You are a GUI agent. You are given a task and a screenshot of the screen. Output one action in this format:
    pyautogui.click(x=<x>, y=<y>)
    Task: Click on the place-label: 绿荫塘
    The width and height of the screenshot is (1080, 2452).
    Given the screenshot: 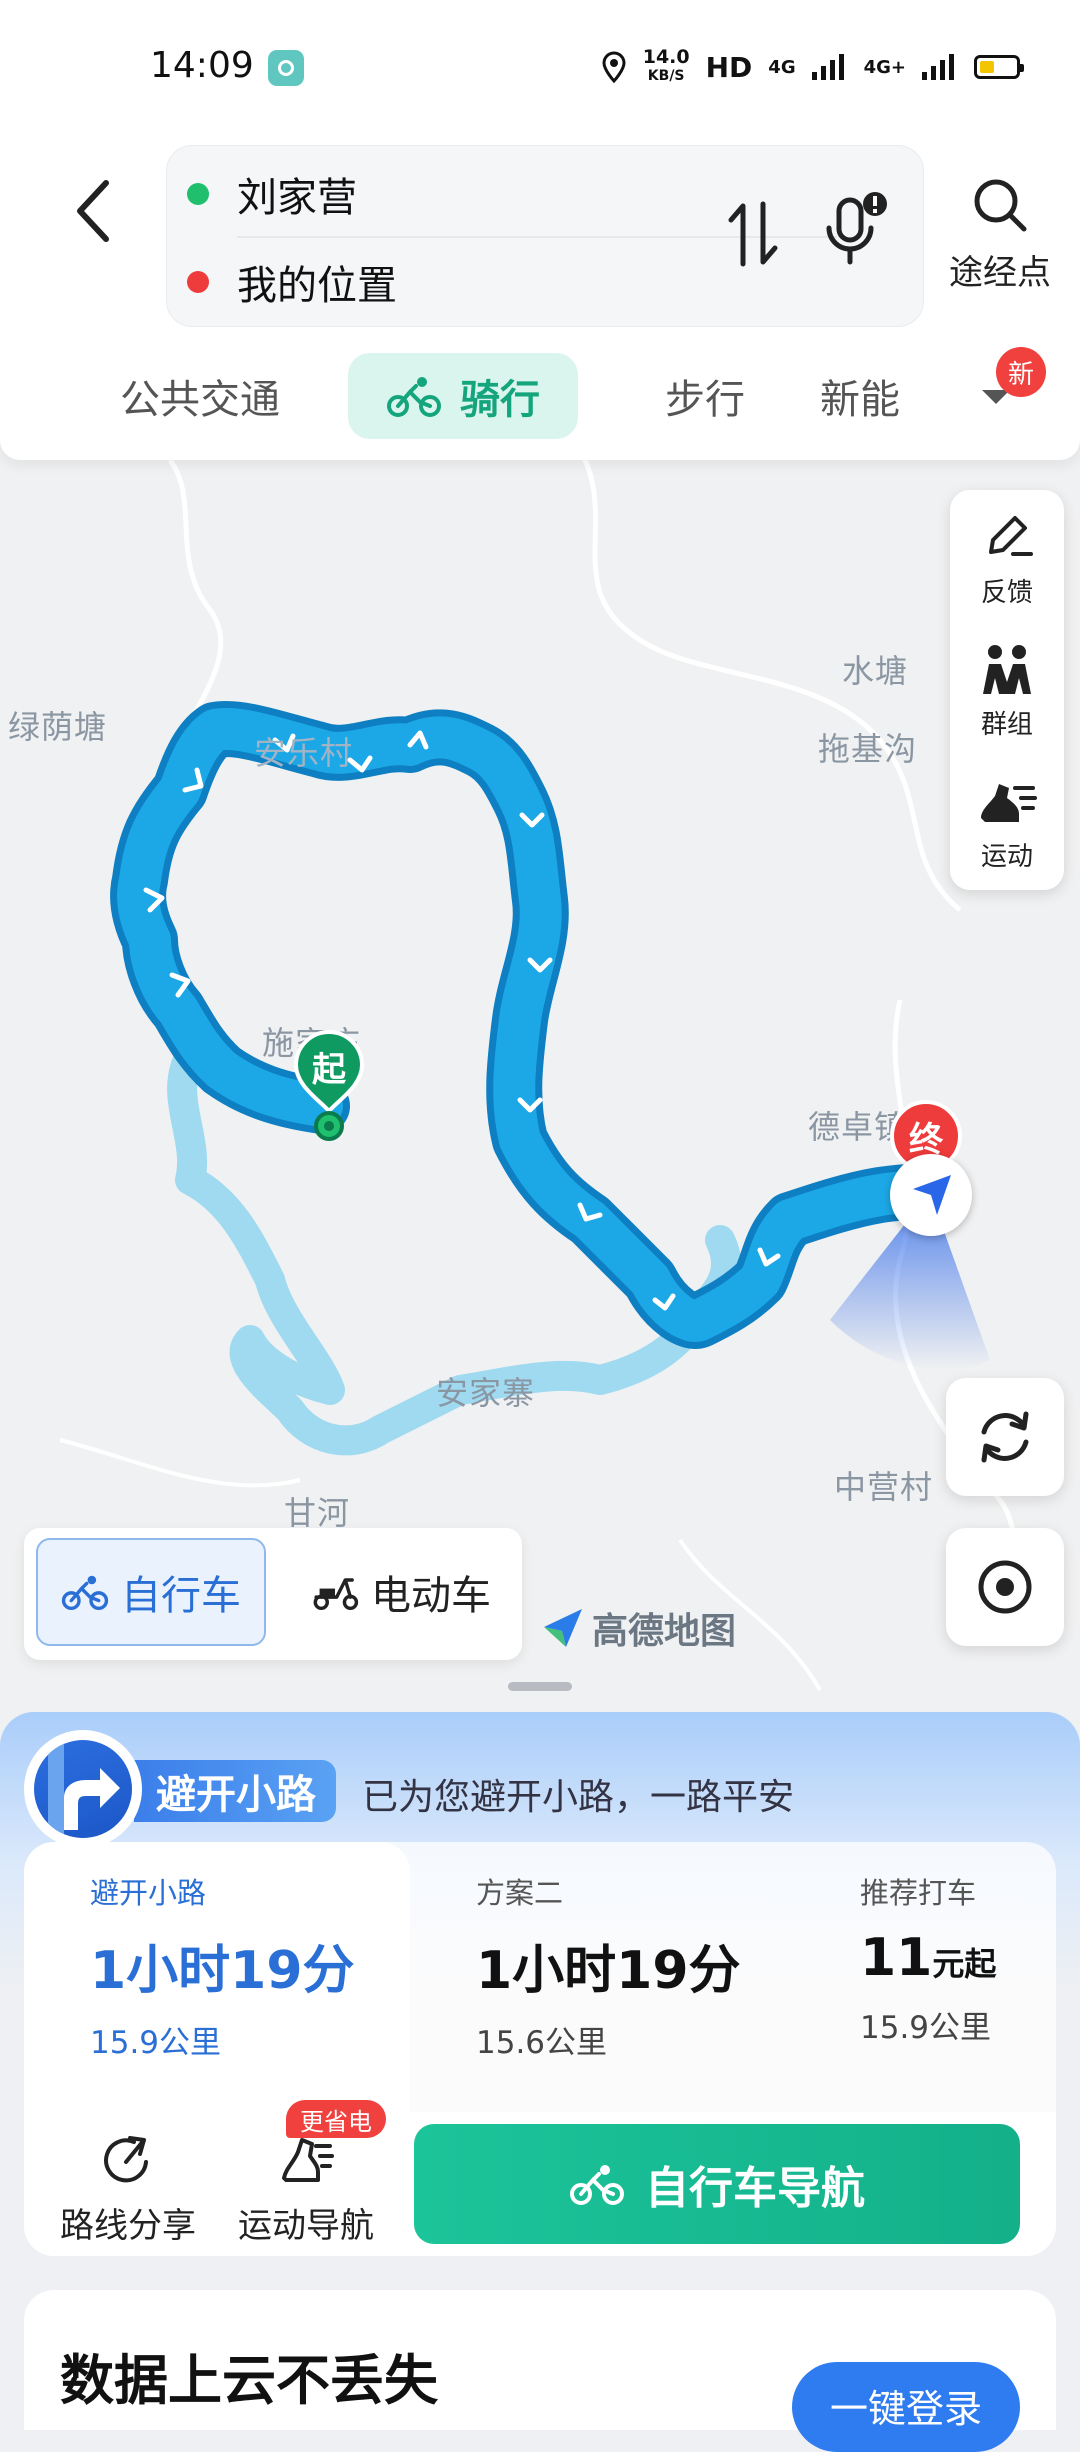 What is the action you would take?
    pyautogui.click(x=58, y=727)
    